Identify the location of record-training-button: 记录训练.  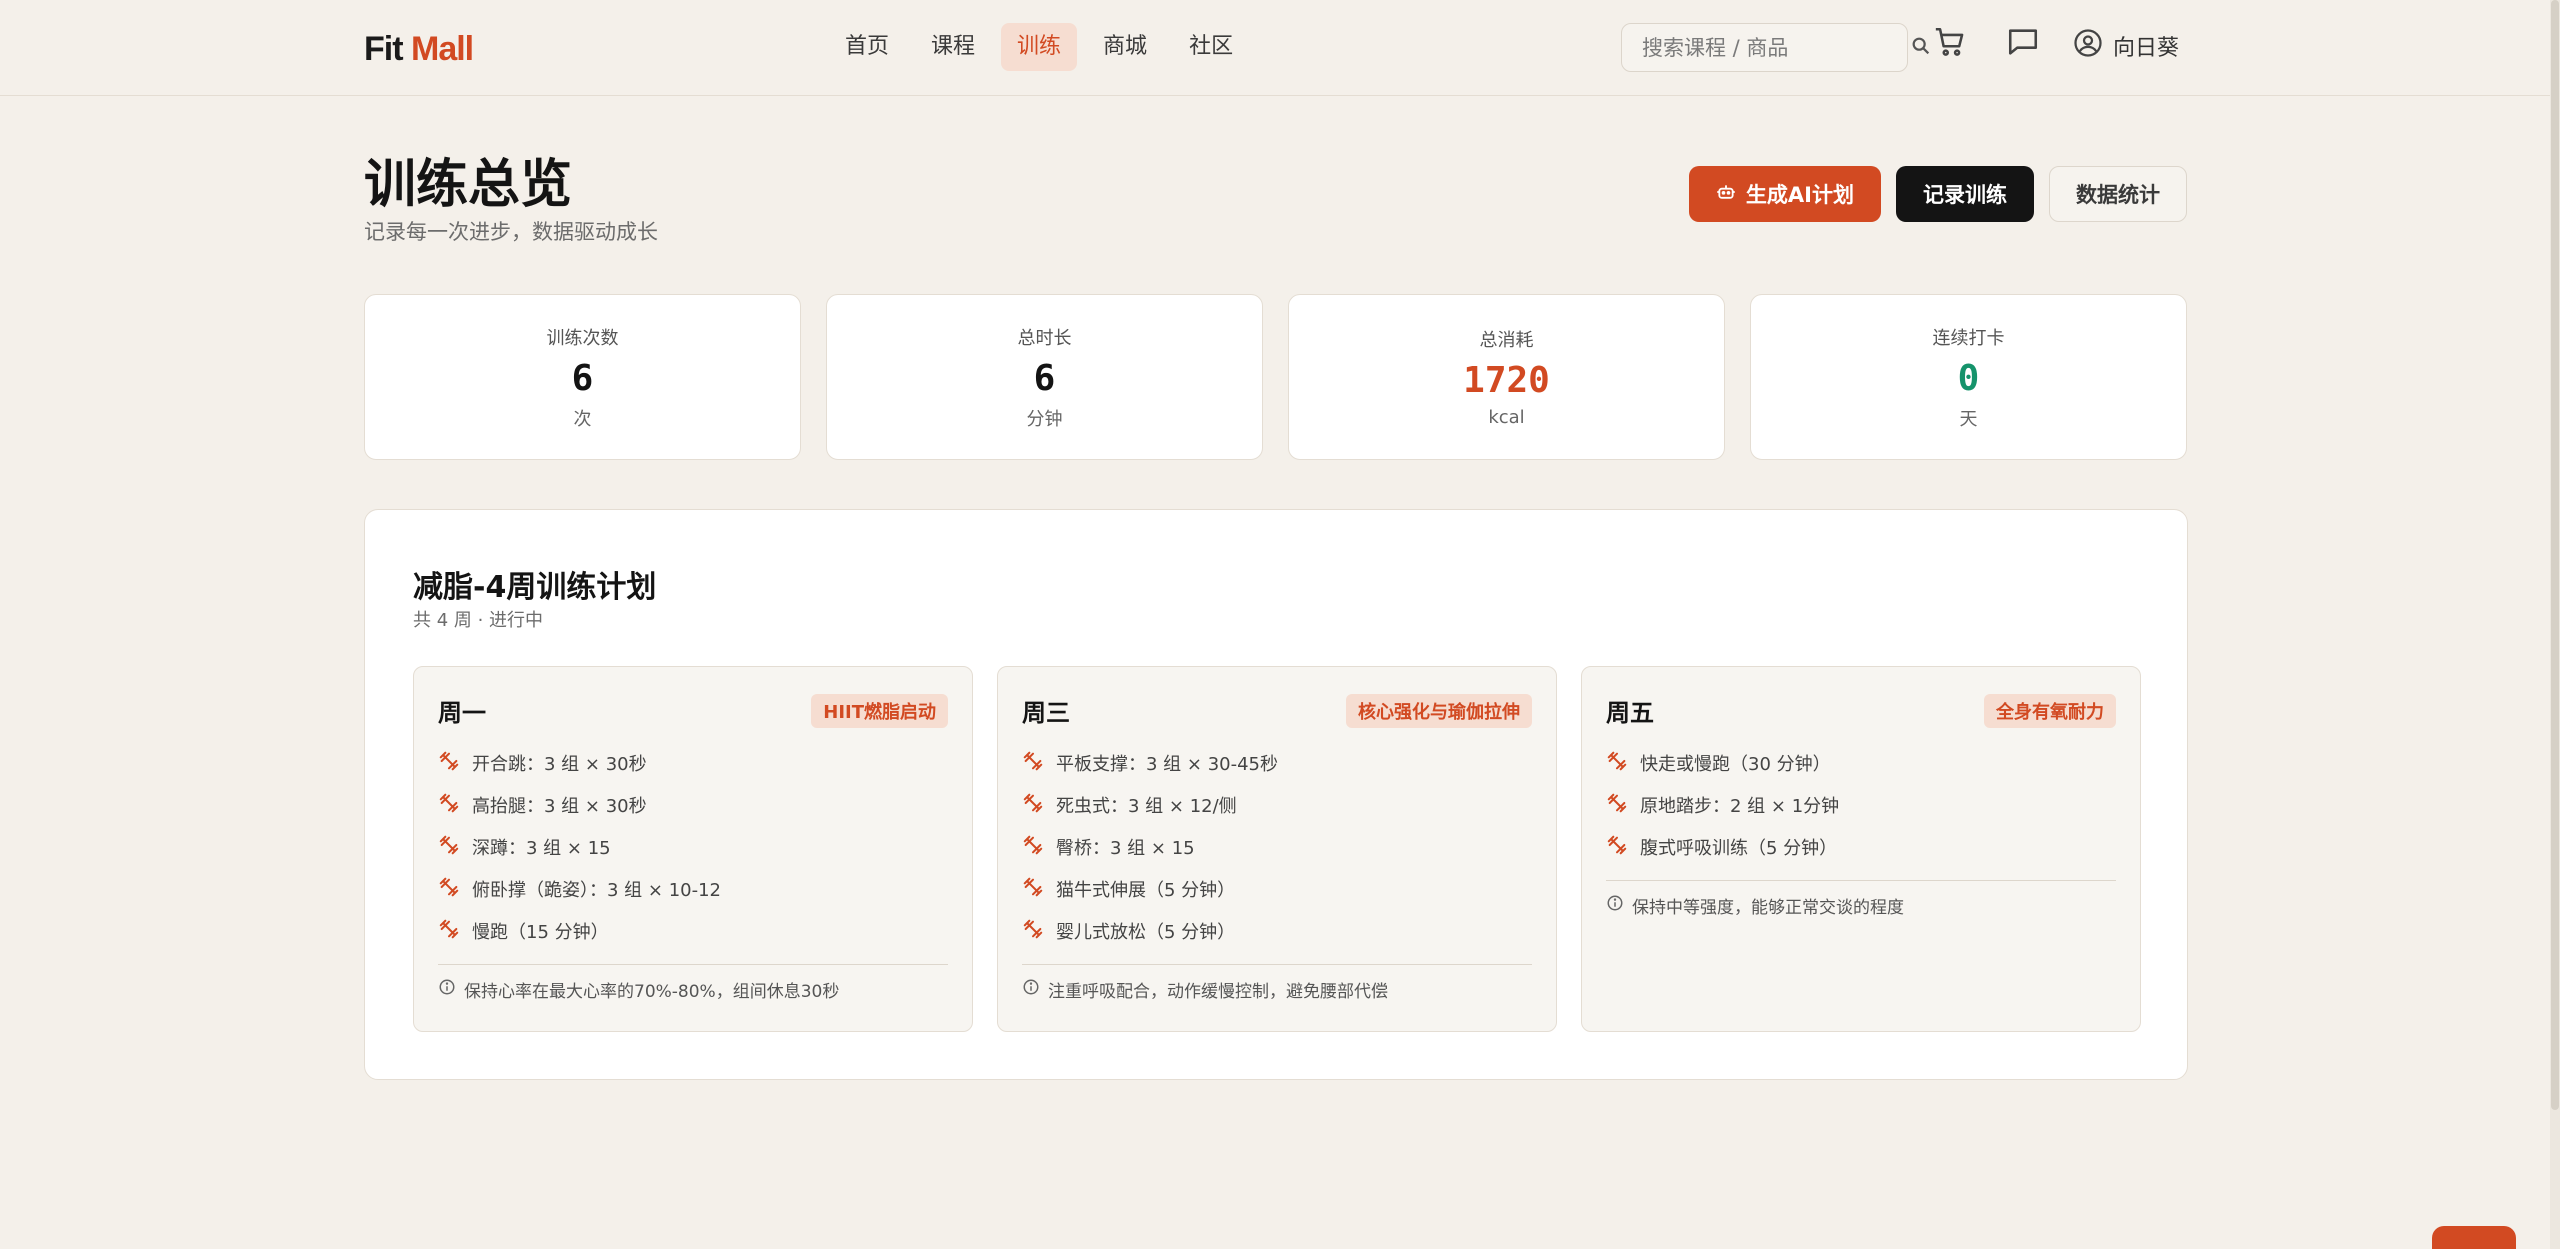
(1965, 194).